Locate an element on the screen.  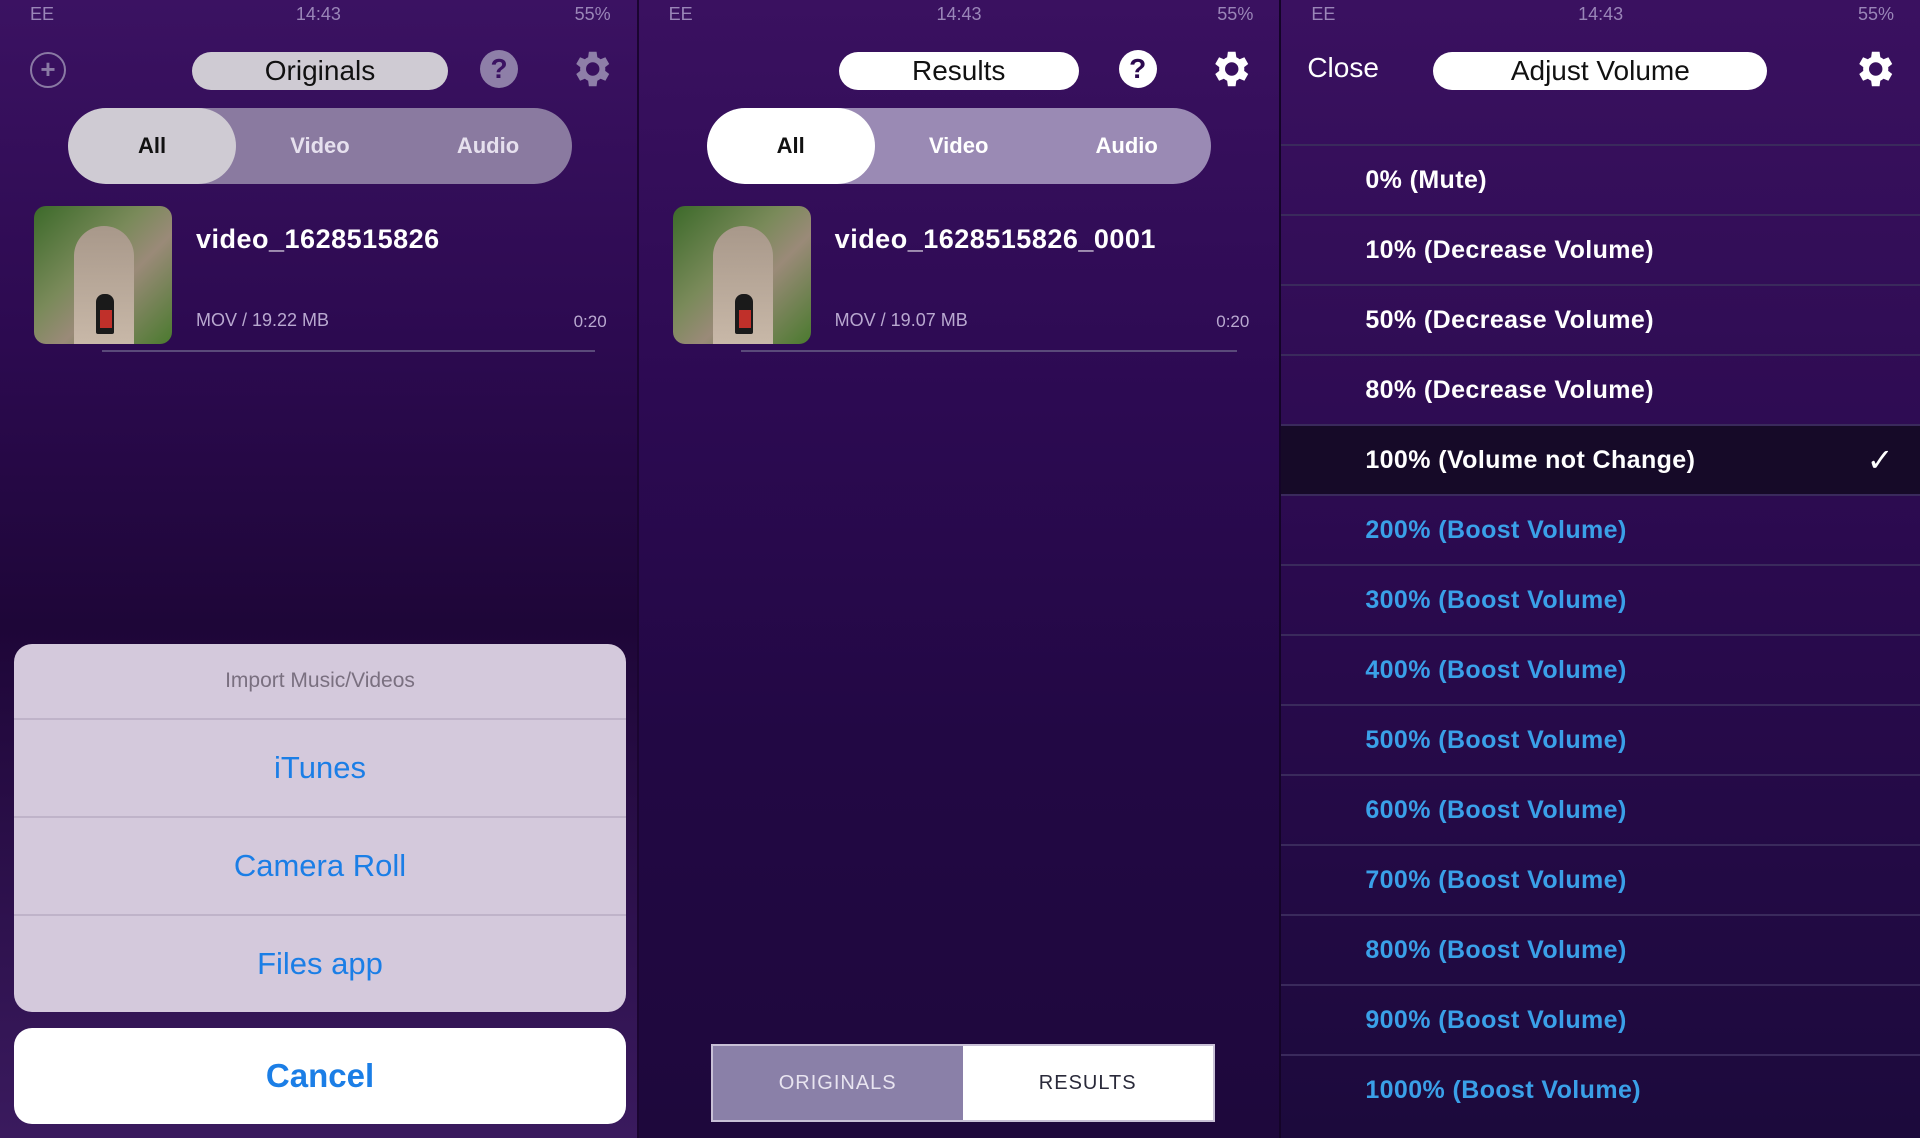
volume-option-label: 900% (Boost Volume) is located at coordinates (1496, 1020).